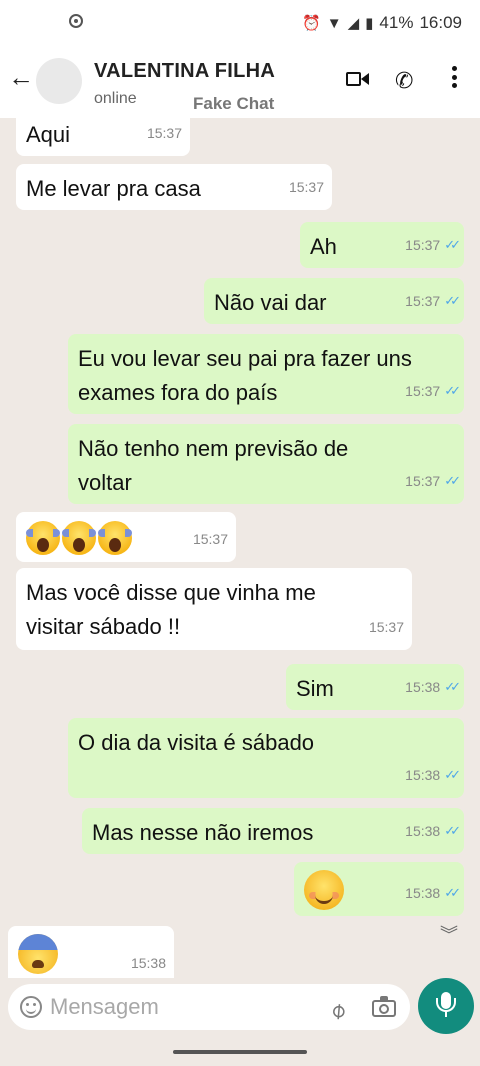 This screenshot has height=1066, width=480. What do you see at coordinates (38, 954) in the screenshot?
I see `fearful-face-icon` at bounding box center [38, 954].